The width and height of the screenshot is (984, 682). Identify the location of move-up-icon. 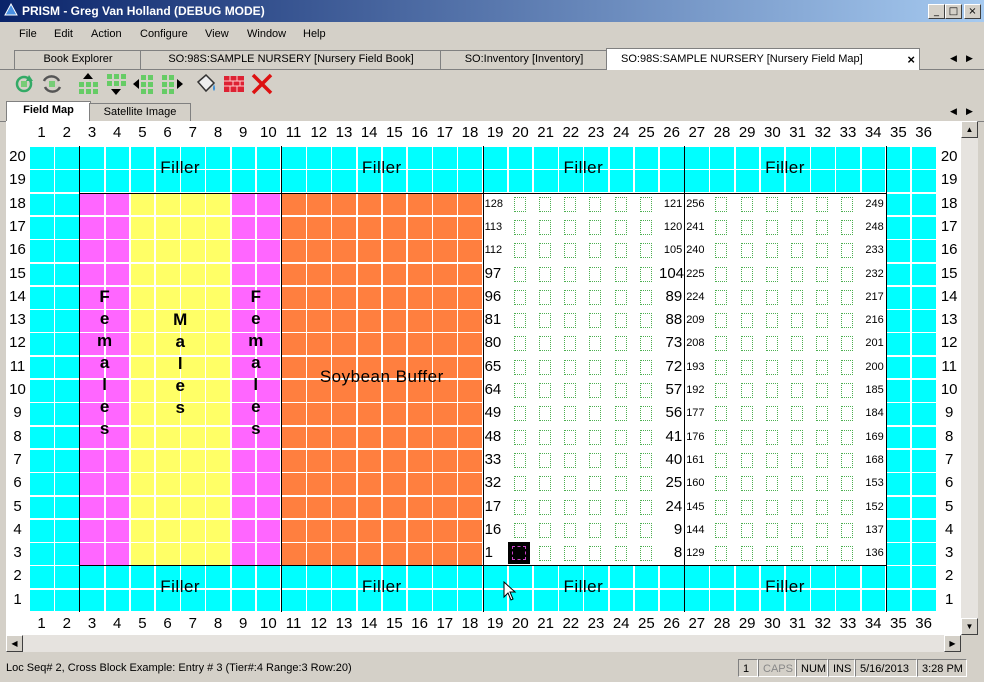
(88, 84).